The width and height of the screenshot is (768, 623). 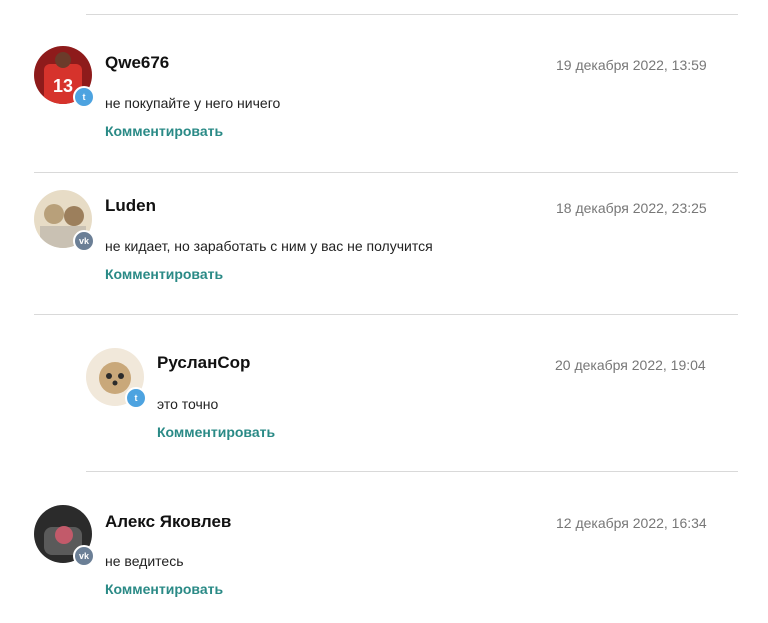 I want to click on divider-top, so click(x=412, y=14).